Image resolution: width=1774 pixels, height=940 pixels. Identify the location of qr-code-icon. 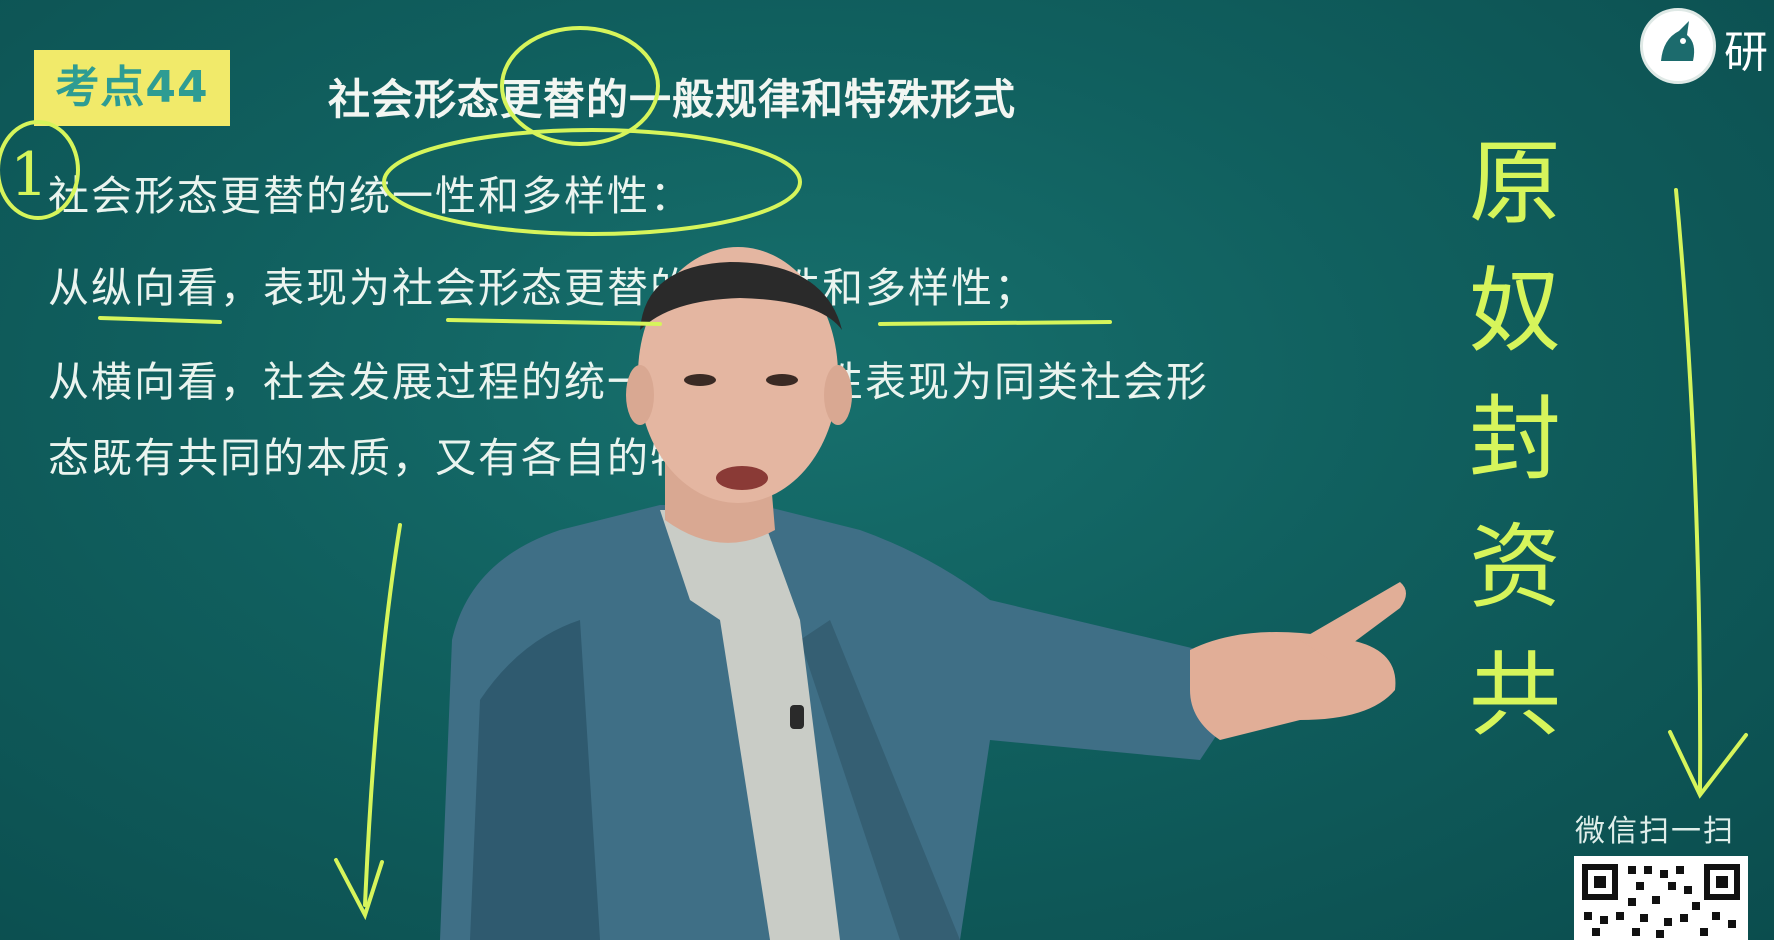
(1661, 898).